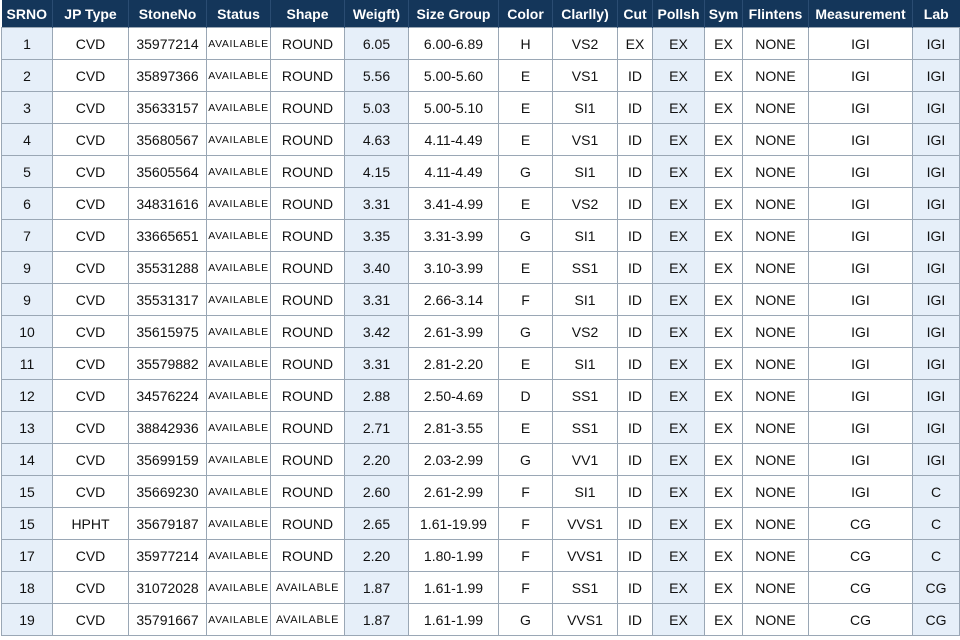  Describe the element at coordinates (376, 43) in the screenshot. I see `cell-weight: 6.05` at that location.